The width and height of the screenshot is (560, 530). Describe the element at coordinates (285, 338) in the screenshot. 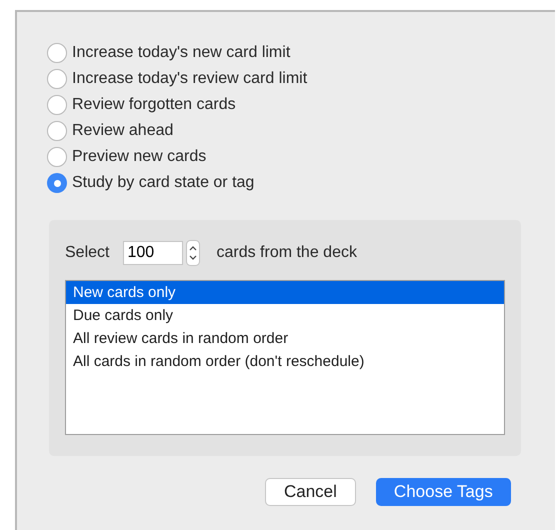

I see `list-item: All review cards in random order` at that location.